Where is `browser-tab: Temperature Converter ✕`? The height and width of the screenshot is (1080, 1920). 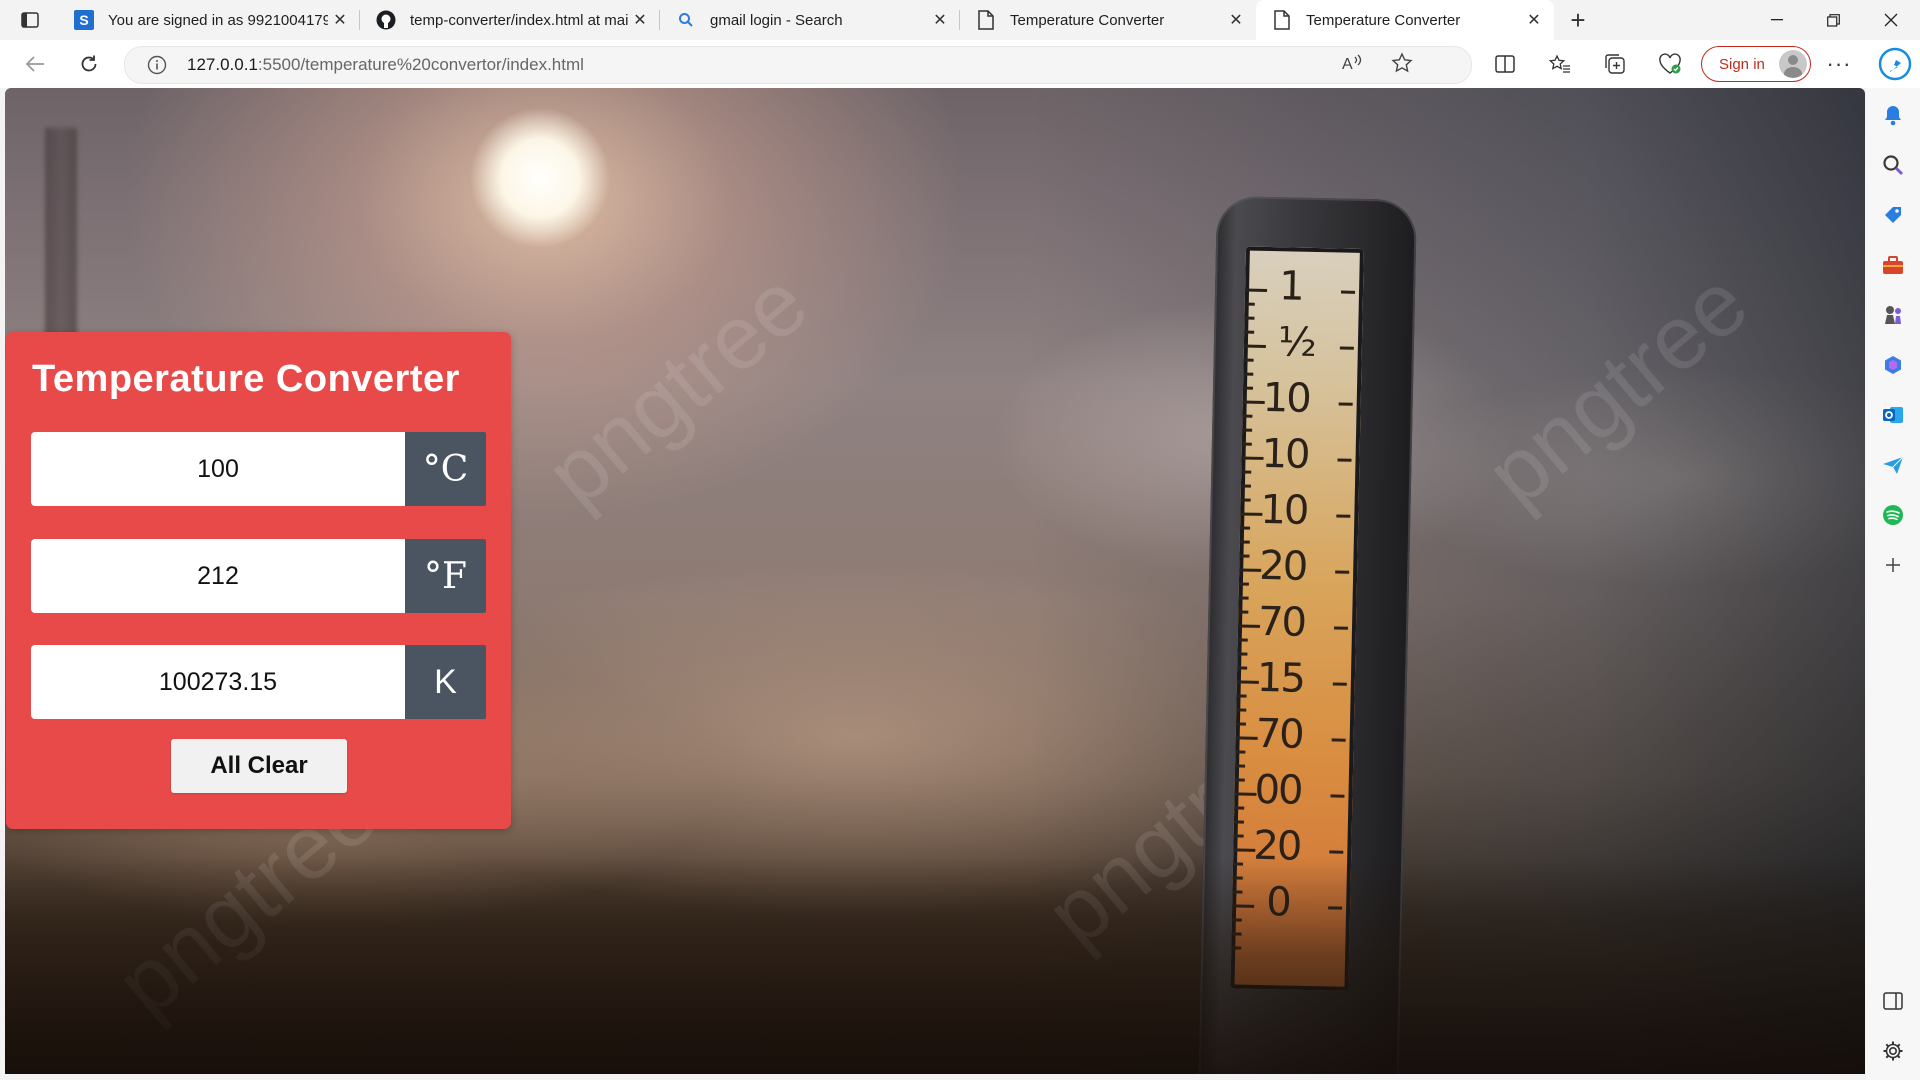
browser-tab: Temperature Converter ✕ is located at coordinates (1108, 20).